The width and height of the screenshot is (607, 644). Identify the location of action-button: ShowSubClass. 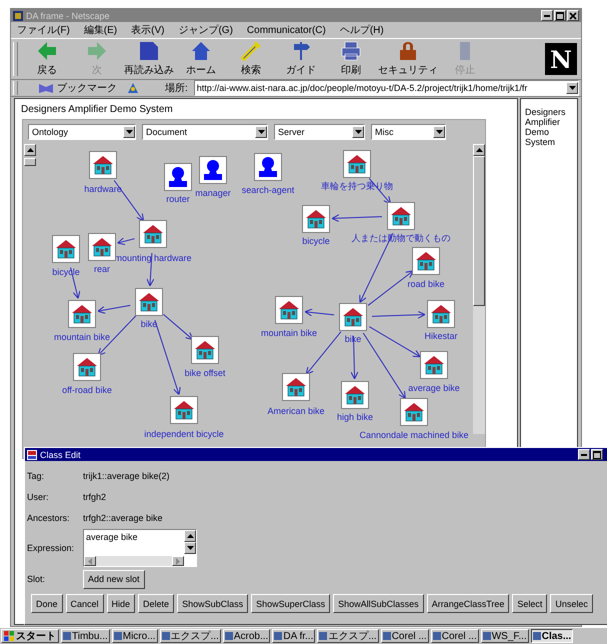
(212, 603).